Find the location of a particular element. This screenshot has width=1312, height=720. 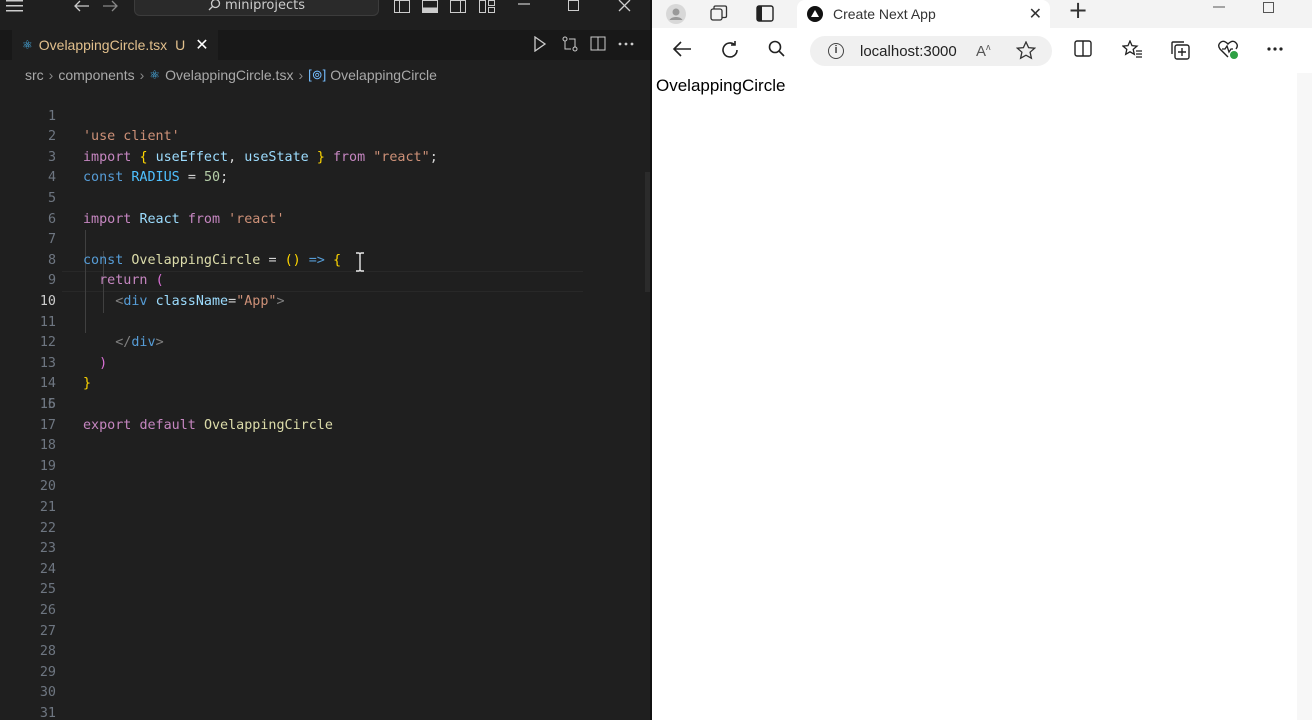

line-number: 18 is located at coordinates (47, 446).